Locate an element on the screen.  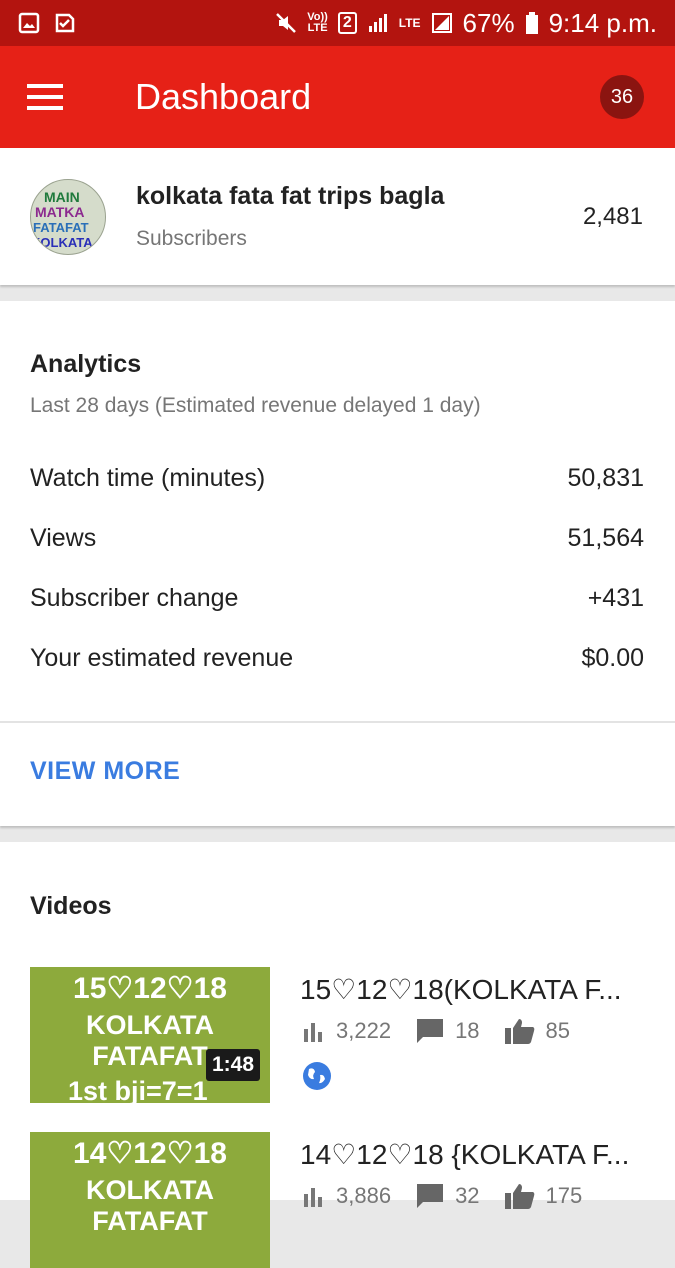
notification-badge: 36 is located at coordinates (622, 97).